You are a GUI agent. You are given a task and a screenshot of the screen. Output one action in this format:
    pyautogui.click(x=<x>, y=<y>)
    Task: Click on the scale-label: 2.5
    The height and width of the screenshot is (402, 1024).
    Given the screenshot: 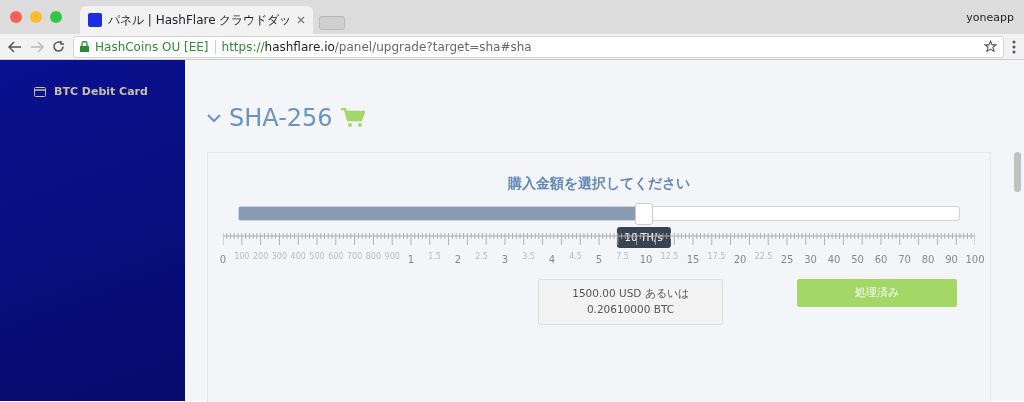 What is the action you would take?
    pyautogui.click(x=481, y=257)
    